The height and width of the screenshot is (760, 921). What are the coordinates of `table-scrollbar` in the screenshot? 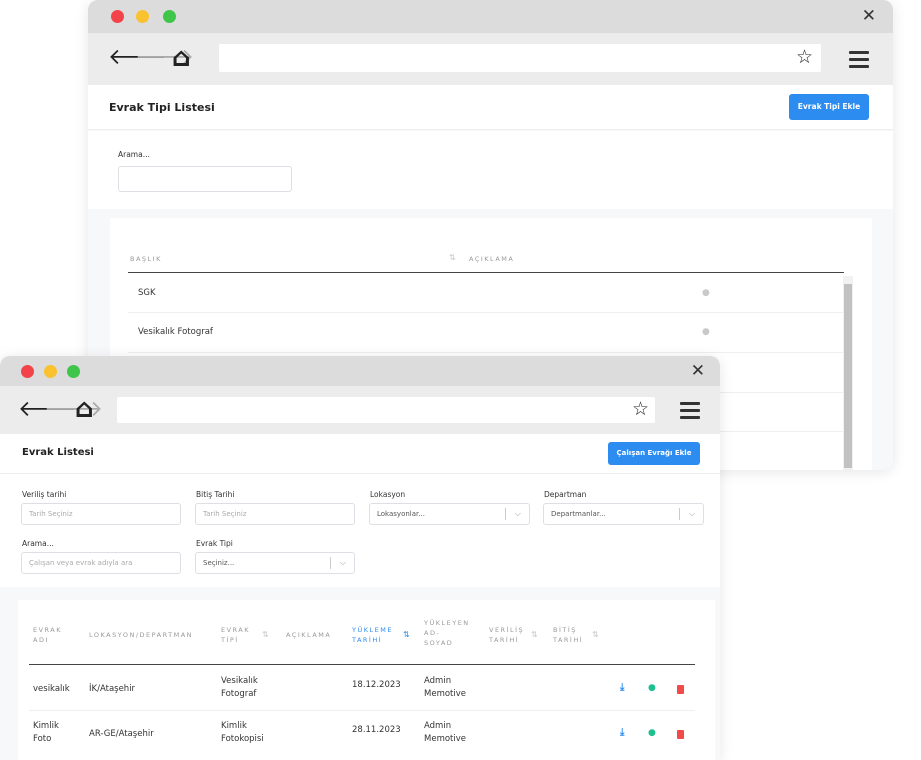 It's located at (848, 373).